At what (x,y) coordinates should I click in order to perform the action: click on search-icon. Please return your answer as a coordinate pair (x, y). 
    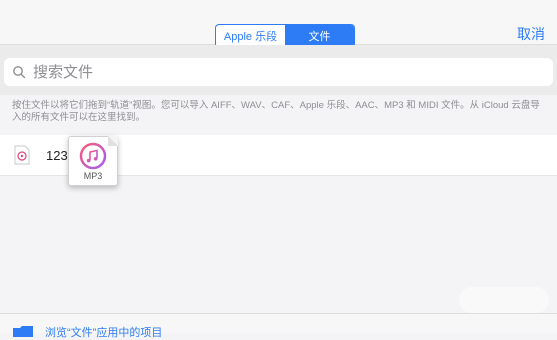
    Looking at the image, I should click on (19, 72).